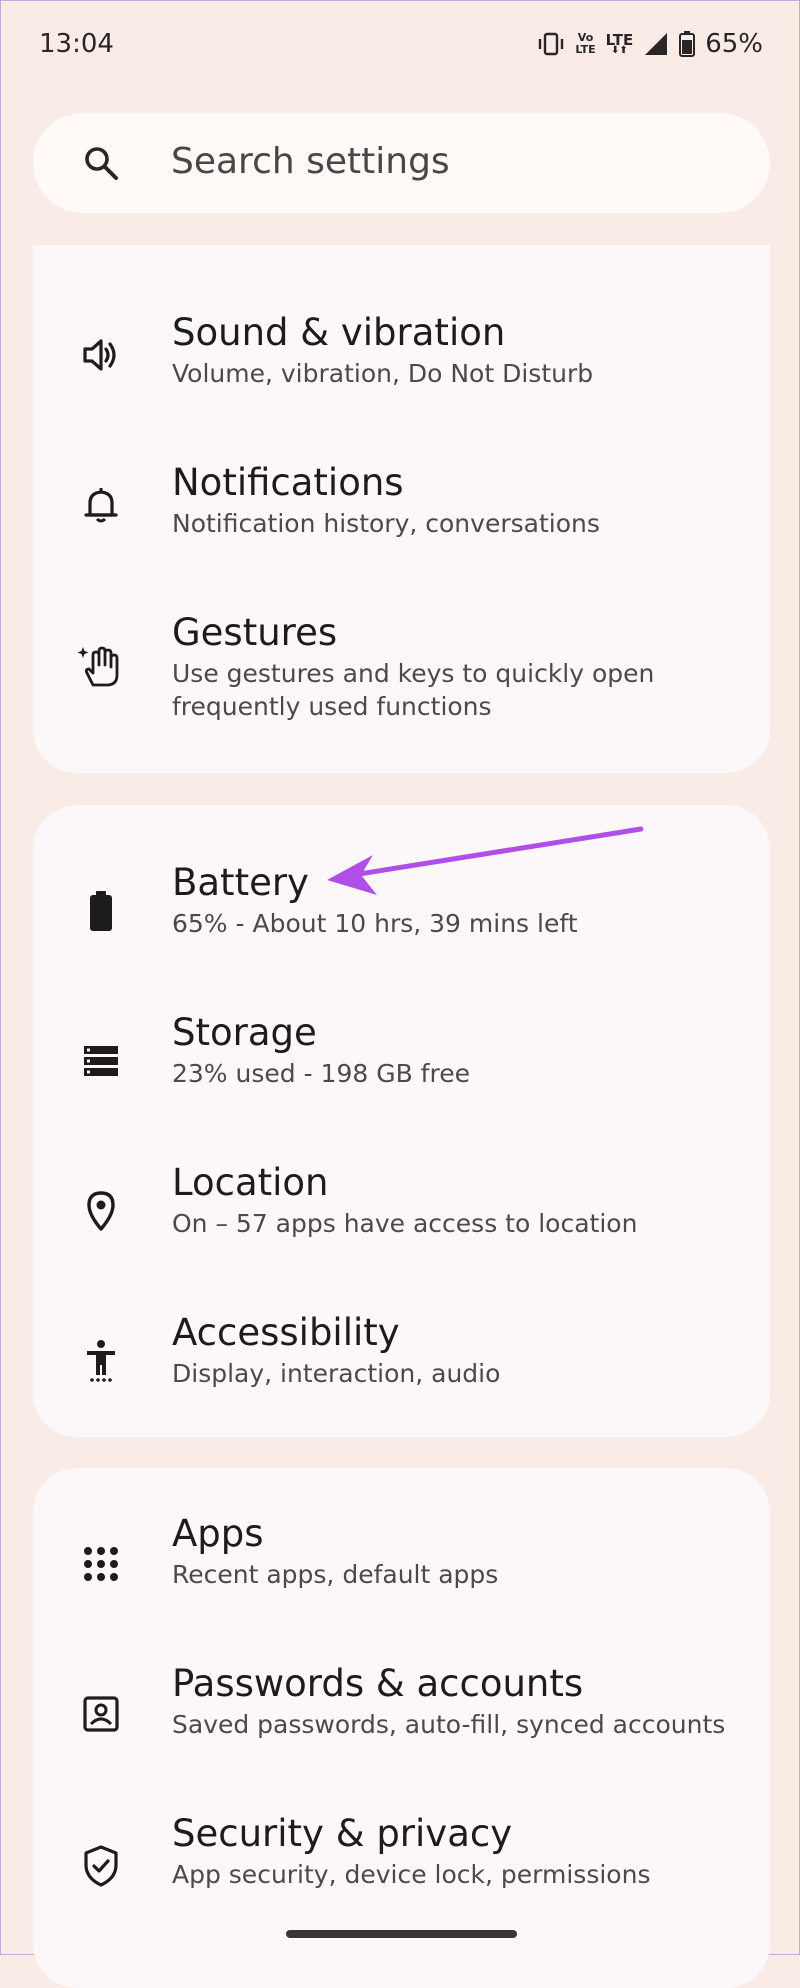  What do you see at coordinates (286, 1332) in the screenshot?
I see `item-title: Accessibility` at bounding box center [286, 1332].